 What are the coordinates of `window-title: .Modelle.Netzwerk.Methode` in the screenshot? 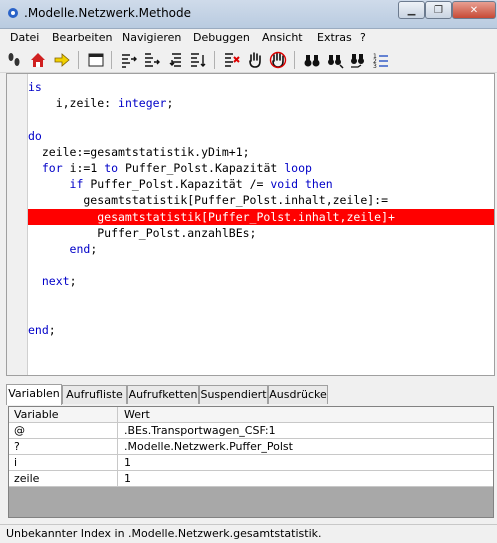 It's located at (108, 13).